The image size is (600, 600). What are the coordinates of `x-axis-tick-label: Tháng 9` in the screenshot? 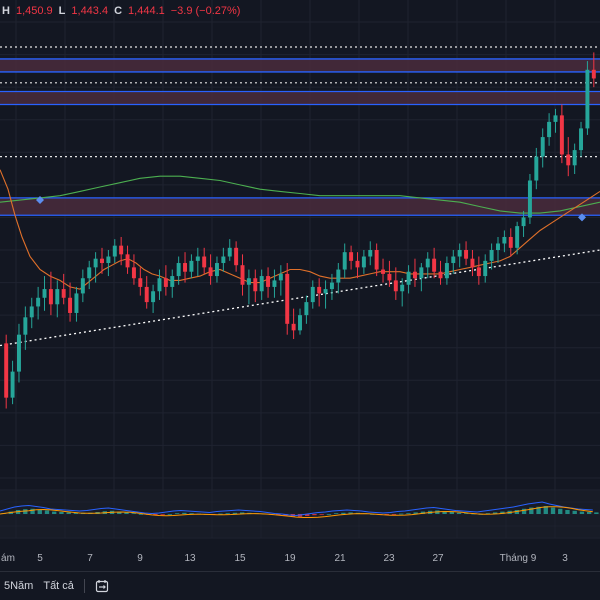 It's located at (518, 558).